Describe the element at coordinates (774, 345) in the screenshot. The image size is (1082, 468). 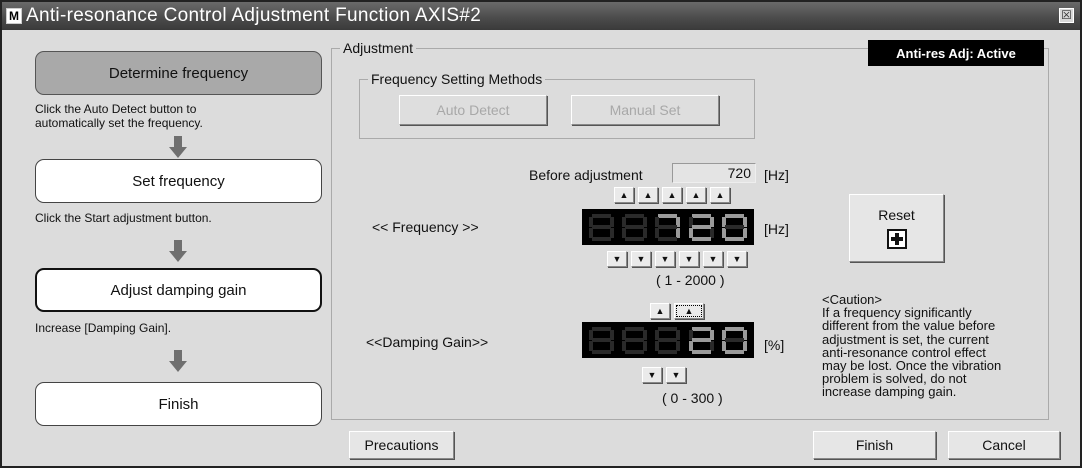
I see `damping-gain-unit: [%]` at that location.